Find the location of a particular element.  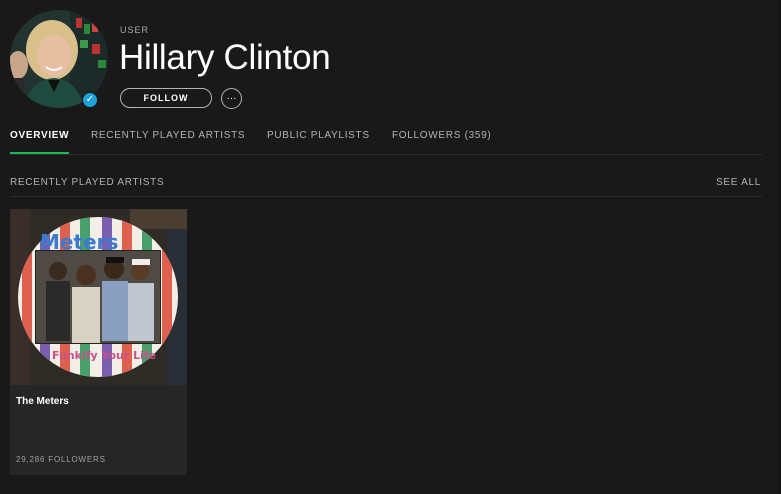

profile-type-label: USER is located at coordinates (135, 30).